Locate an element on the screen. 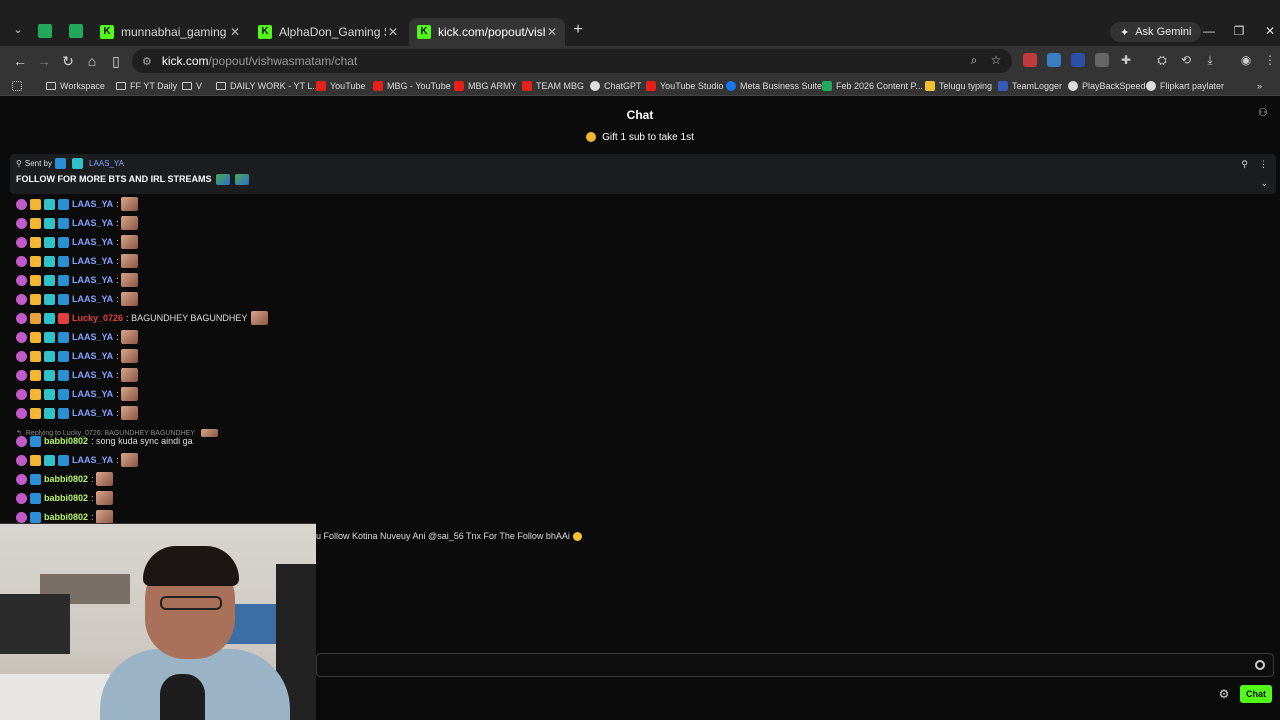 The height and width of the screenshot is (720, 1280). bookmark-label: YouTube is located at coordinates (348, 86).